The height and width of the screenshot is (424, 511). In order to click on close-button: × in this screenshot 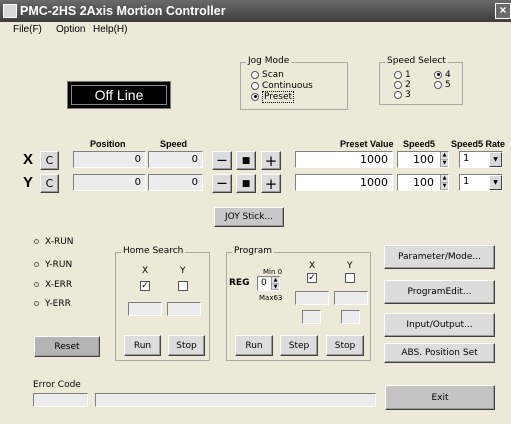, I will do `click(503, 11)`.